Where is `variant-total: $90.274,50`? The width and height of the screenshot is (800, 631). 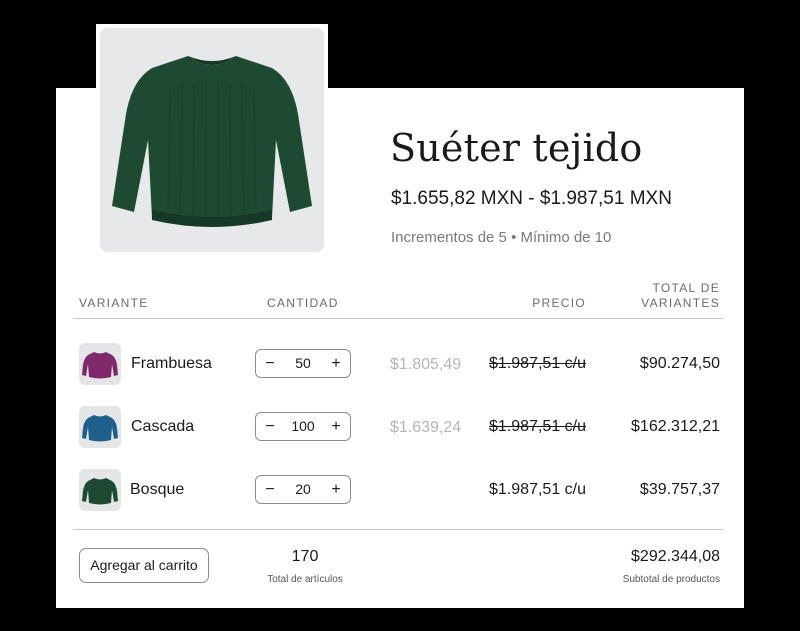
variant-total: $90.274,50 is located at coordinates (679, 363).